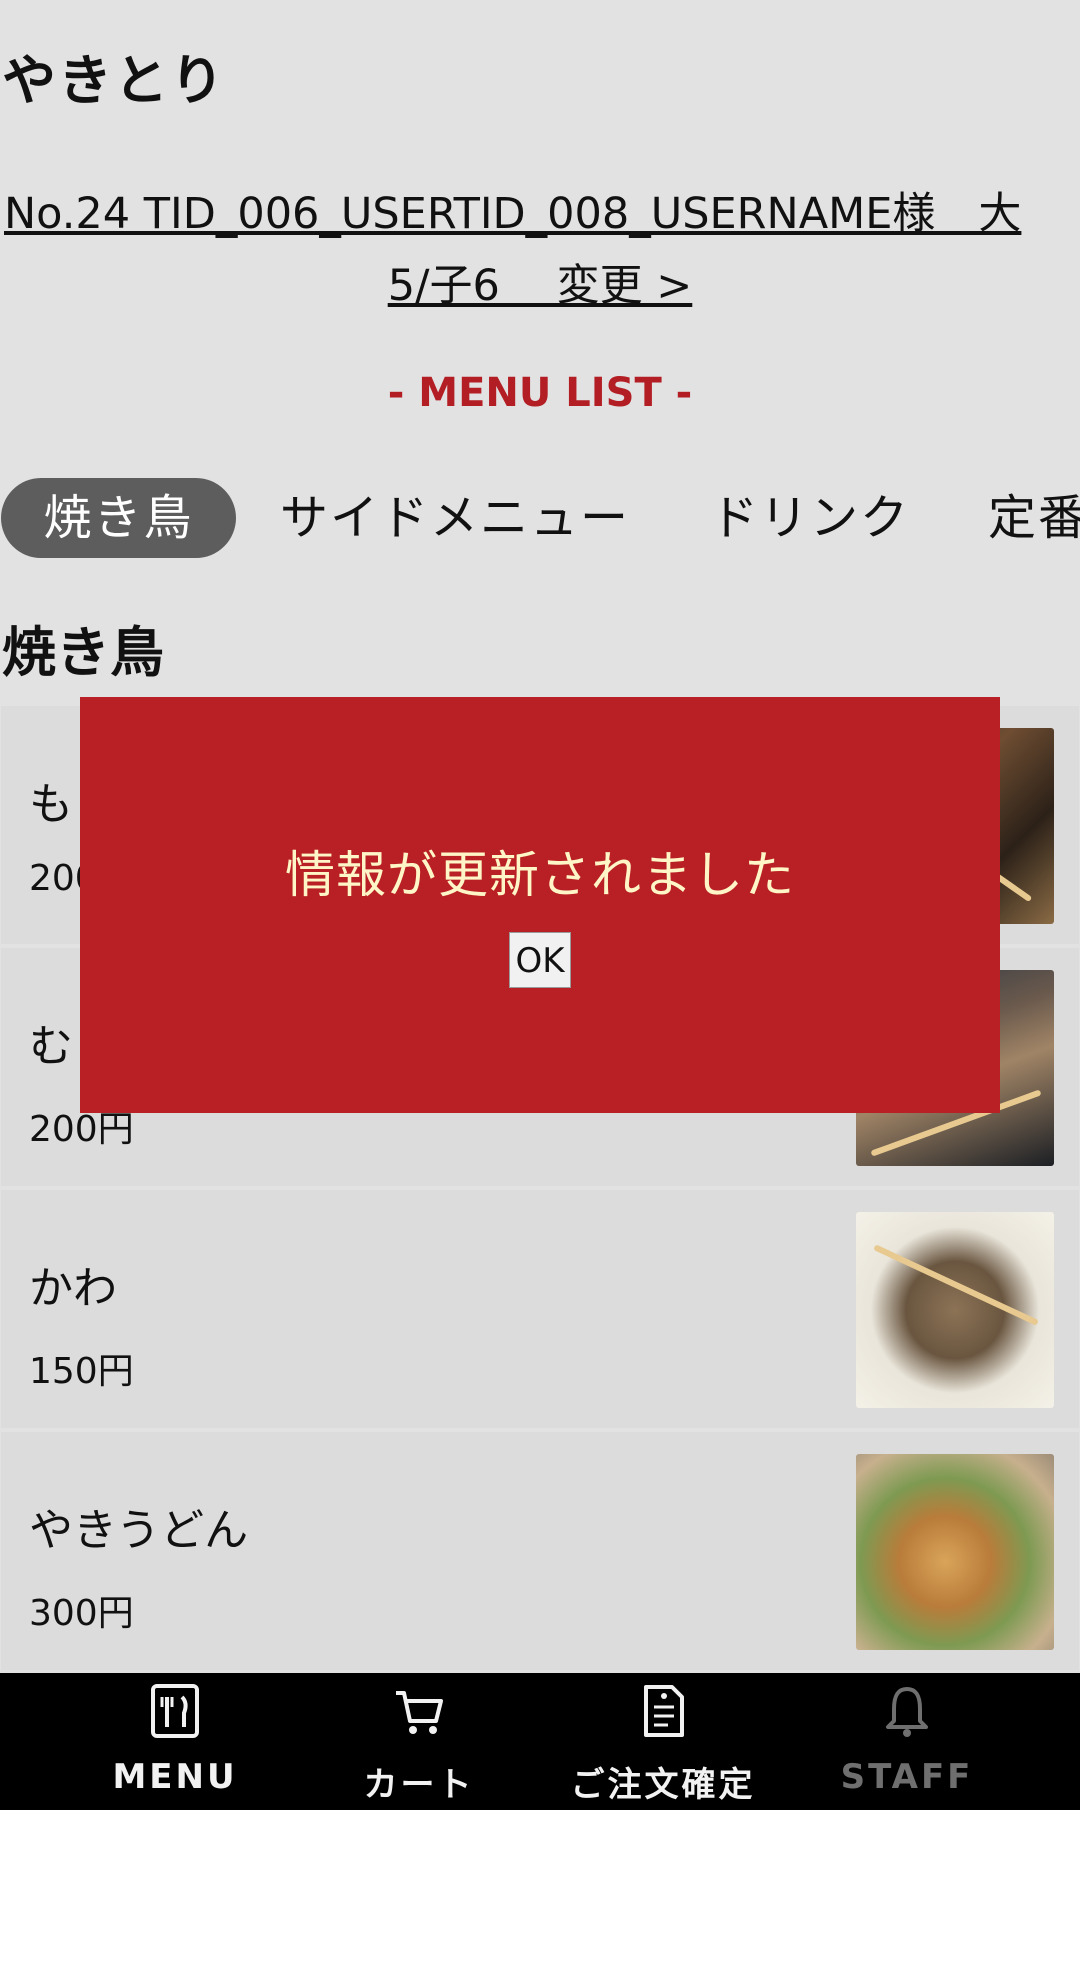 The height and width of the screenshot is (1962, 1080). What do you see at coordinates (419, 1741) in the screenshot?
I see `nav-cart: カート` at bounding box center [419, 1741].